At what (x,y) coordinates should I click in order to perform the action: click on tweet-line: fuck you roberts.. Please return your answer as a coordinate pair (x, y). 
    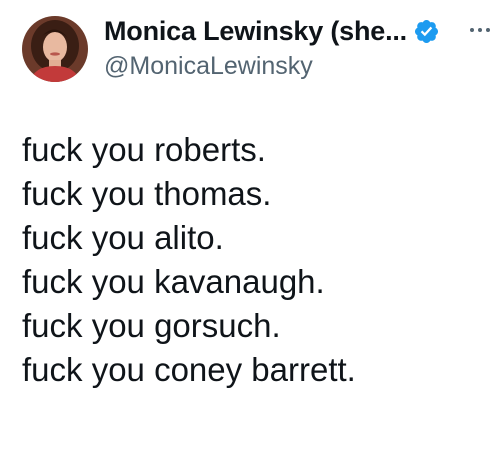
    Looking at the image, I should click on (144, 149).